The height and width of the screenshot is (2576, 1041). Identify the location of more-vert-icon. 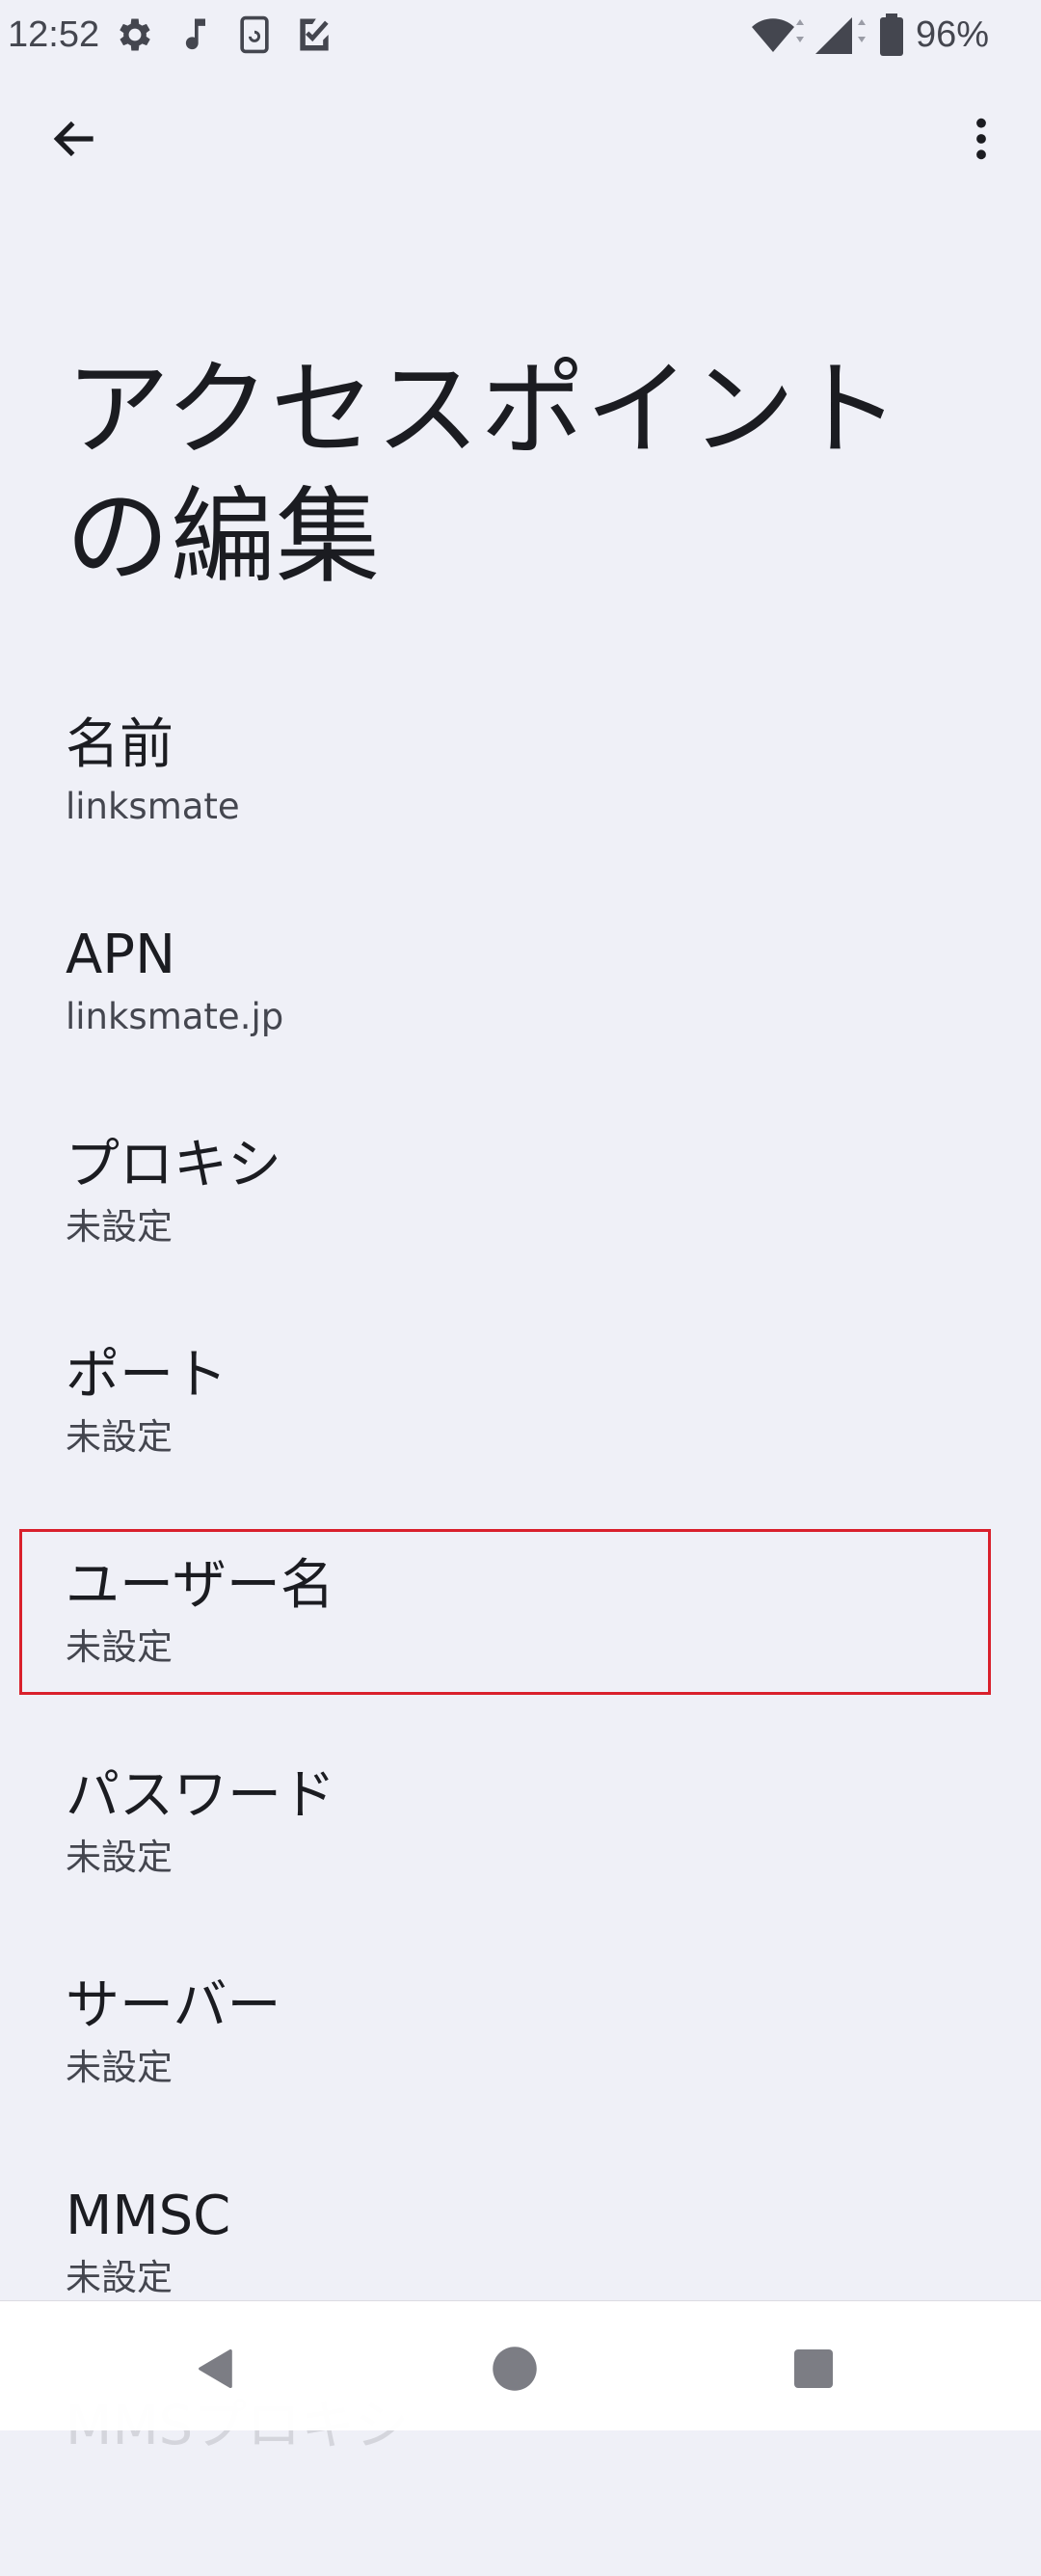
(981, 139).